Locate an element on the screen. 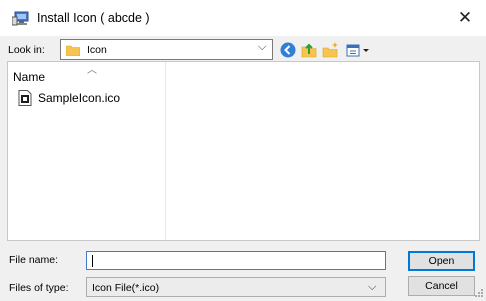  text-caret is located at coordinates (92, 261).